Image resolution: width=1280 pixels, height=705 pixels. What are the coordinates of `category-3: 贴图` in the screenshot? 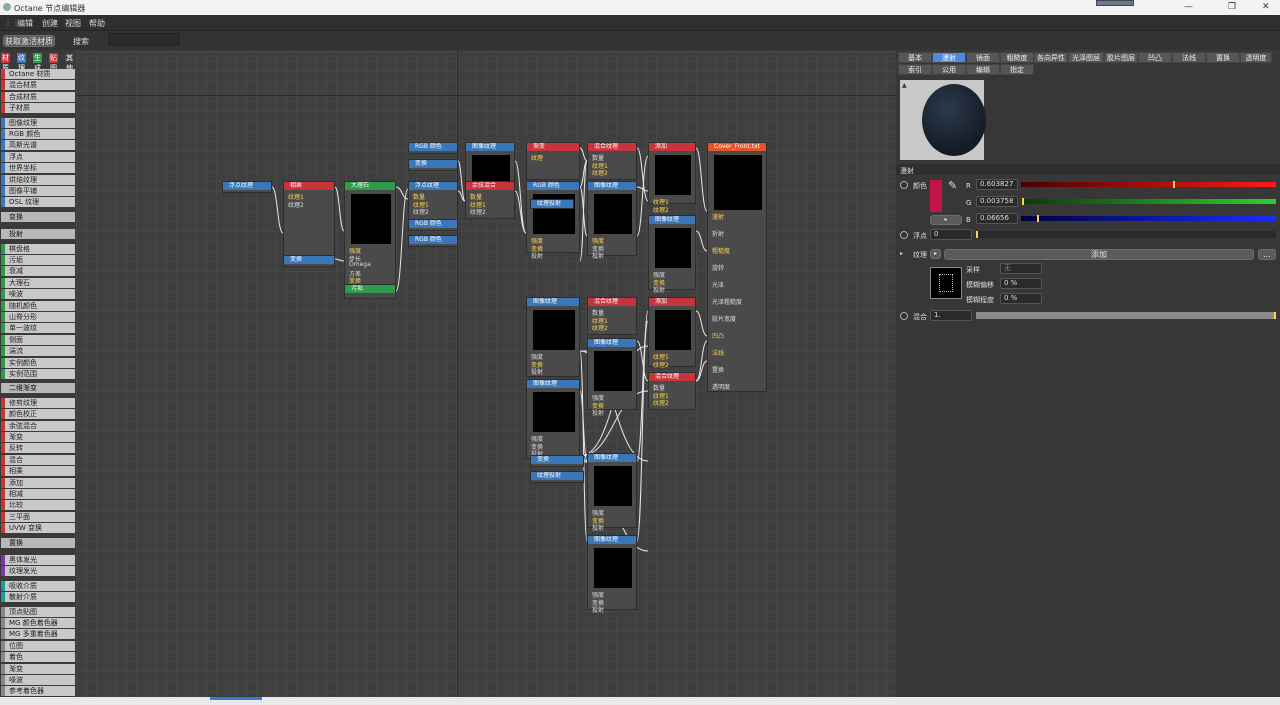 It's located at (53, 62).